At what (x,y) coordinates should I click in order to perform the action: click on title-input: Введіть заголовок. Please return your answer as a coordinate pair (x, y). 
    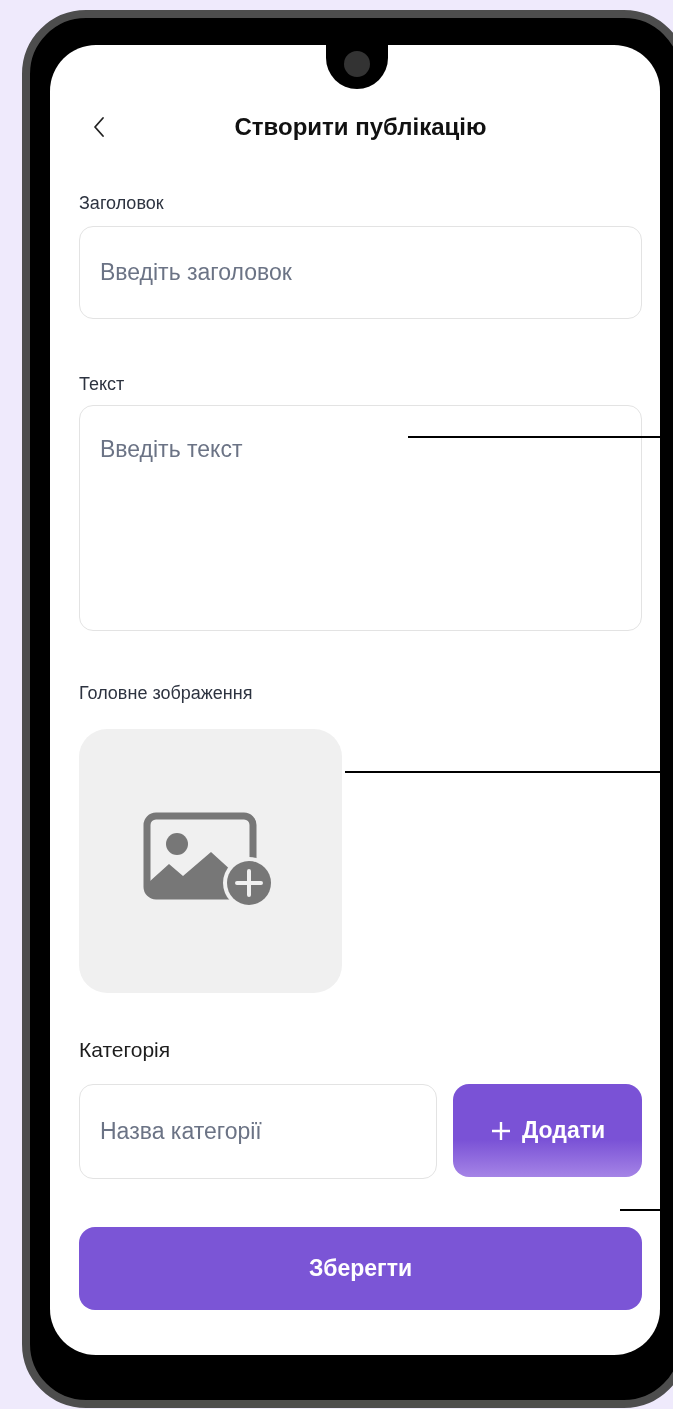
    Looking at the image, I should click on (360, 272).